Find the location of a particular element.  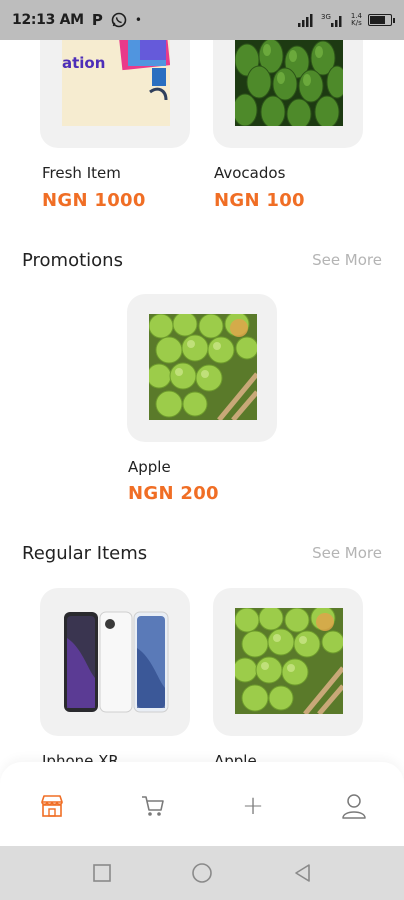

product-card-apple-promo is located at coordinates (202, 368).